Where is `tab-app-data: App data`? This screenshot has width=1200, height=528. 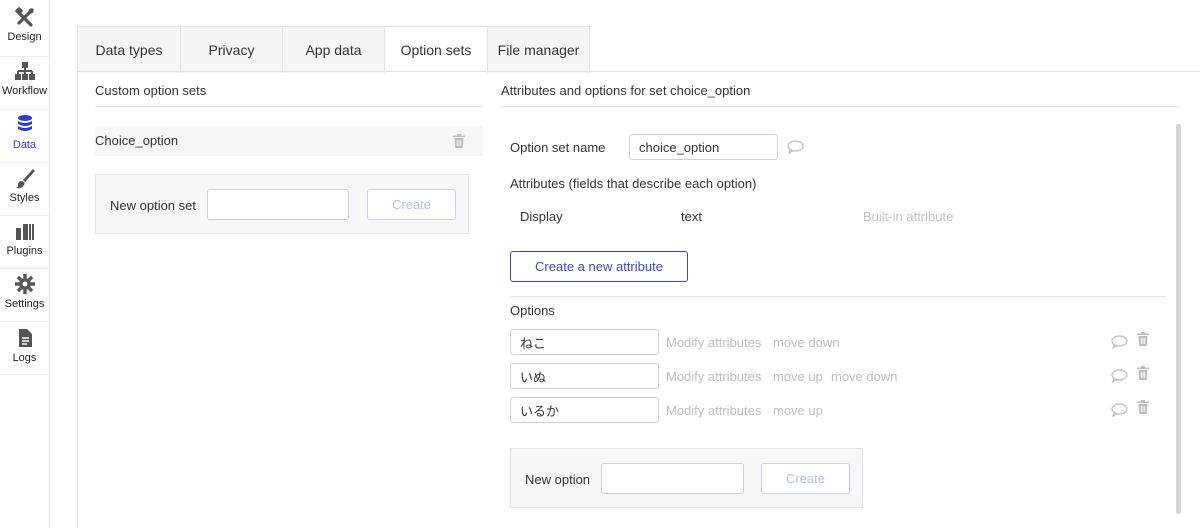
tab-app-data: App data is located at coordinates (334, 50).